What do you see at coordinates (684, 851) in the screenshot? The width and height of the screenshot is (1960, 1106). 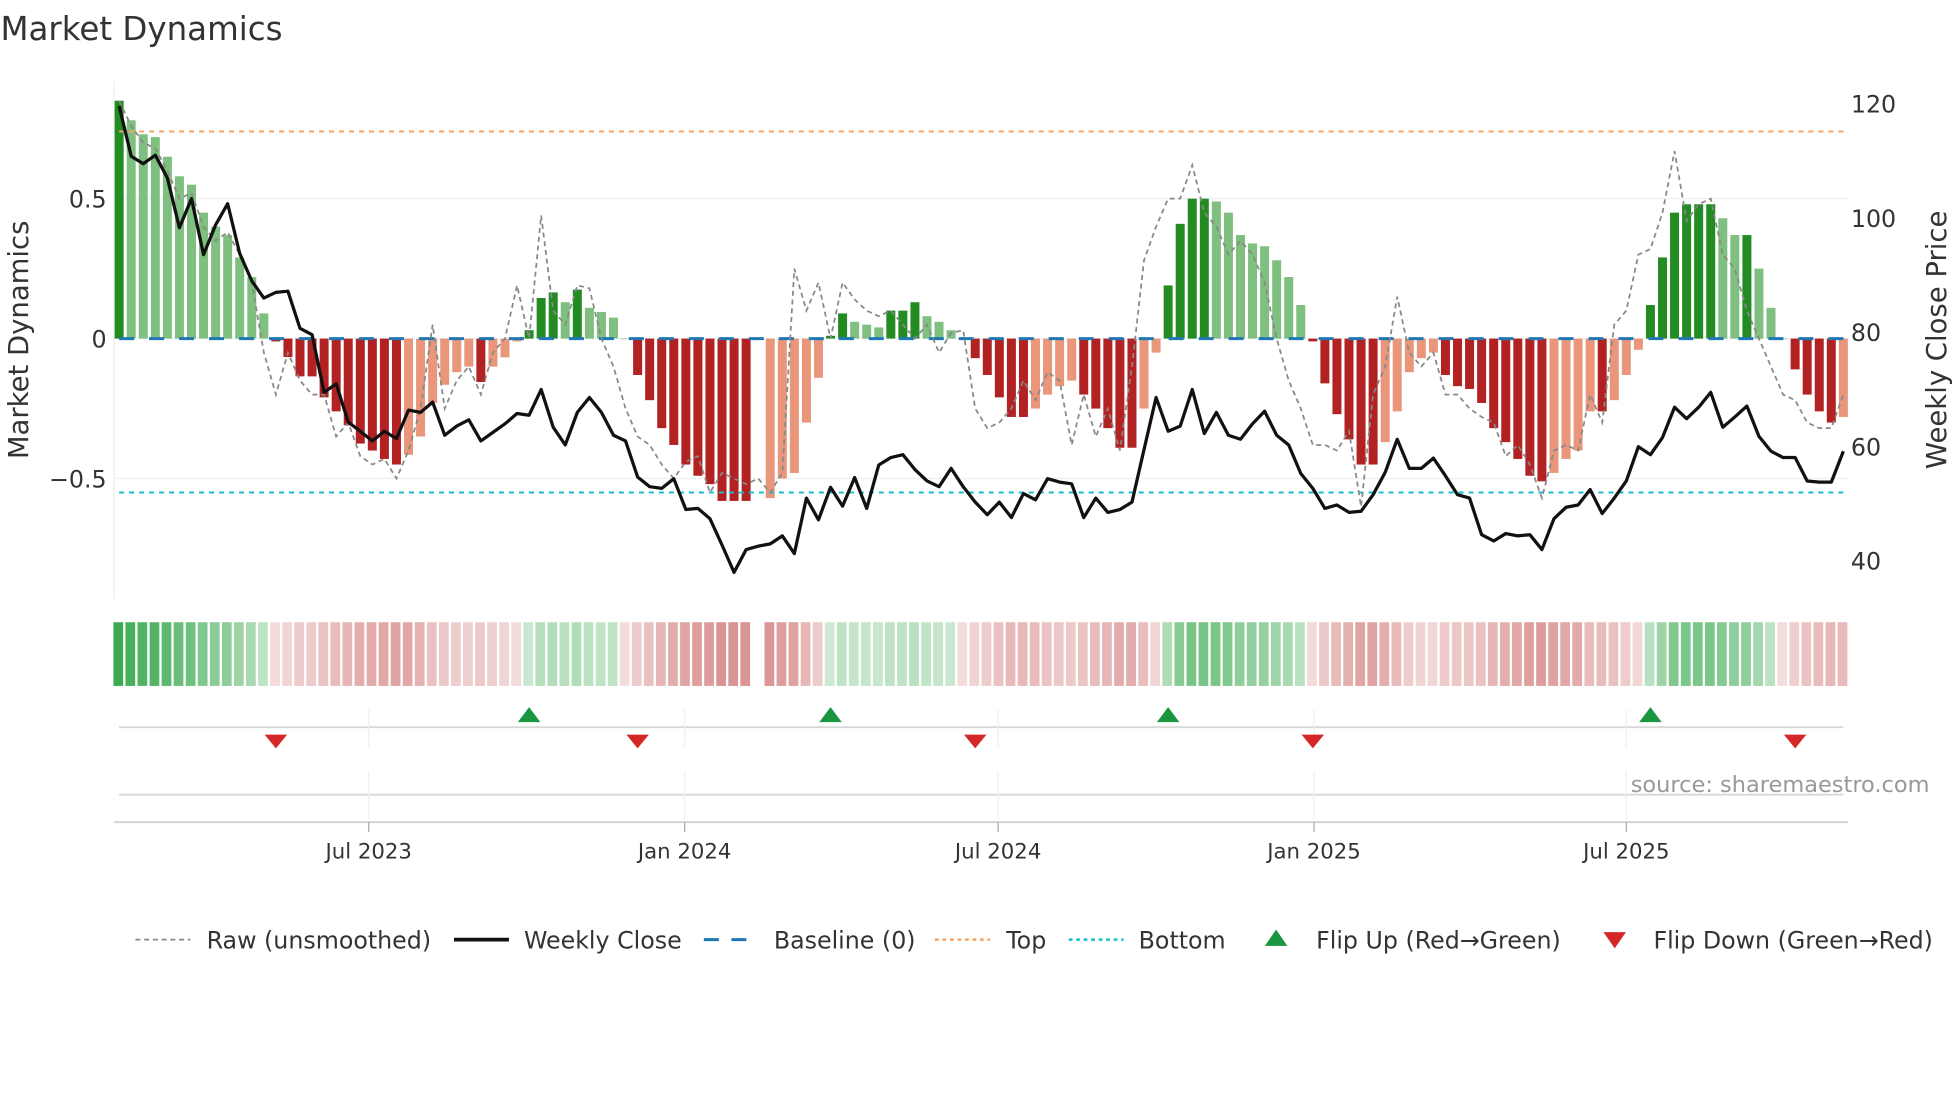 I see `x-tick-label: Jan 2024` at bounding box center [684, 851].